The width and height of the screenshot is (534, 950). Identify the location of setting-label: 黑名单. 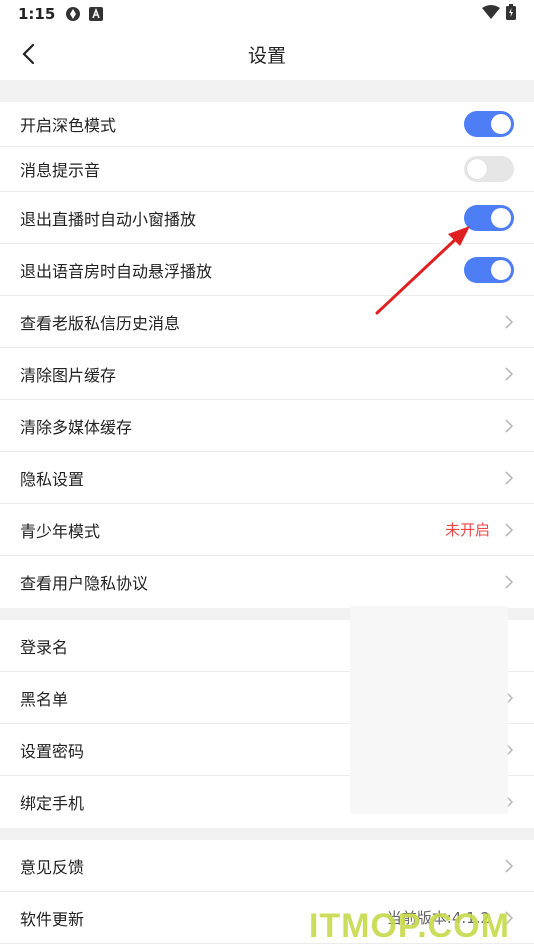
(44, 699).